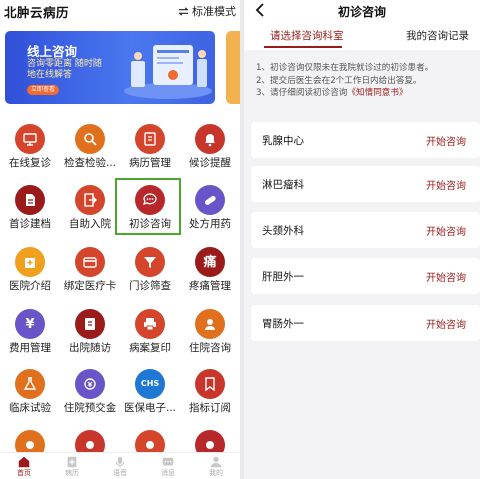  I want to click on grid-item-label: 首诊建档, so click(30, 224).